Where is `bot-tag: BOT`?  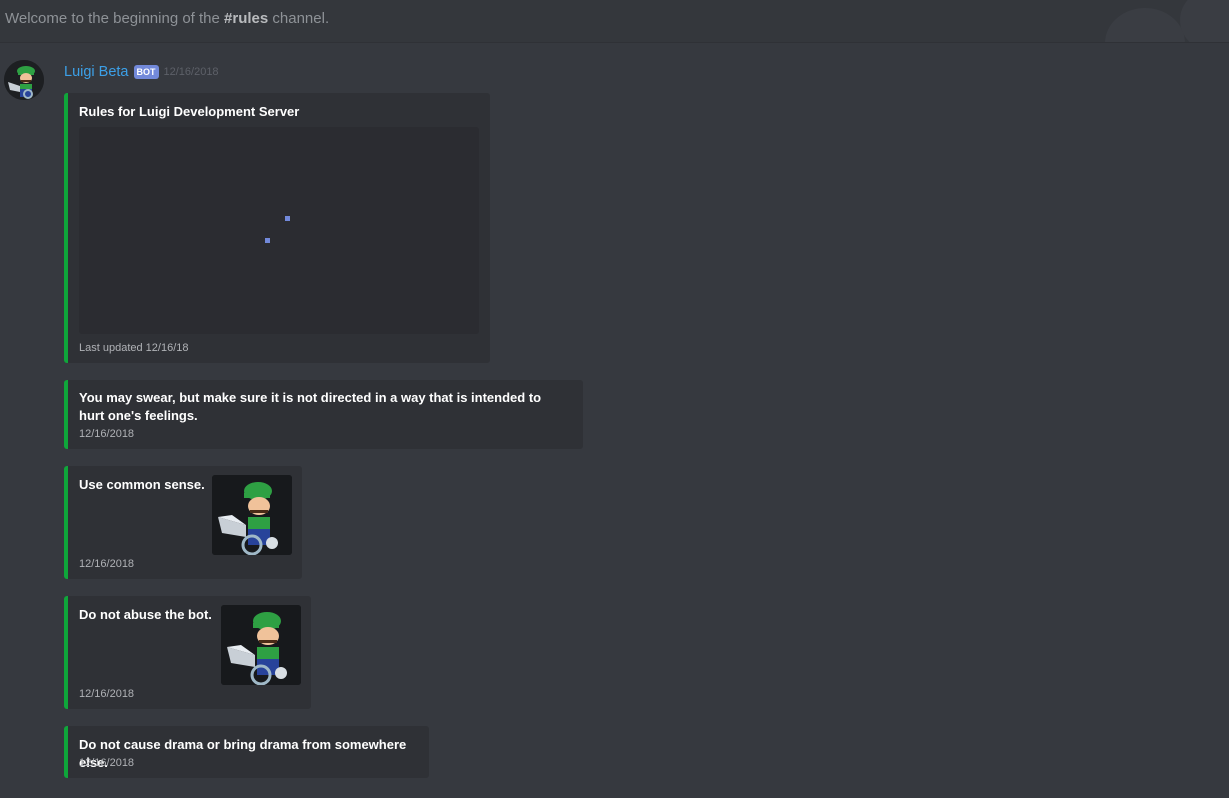 bot-tag: BOT is located at coordinates (146, 72).